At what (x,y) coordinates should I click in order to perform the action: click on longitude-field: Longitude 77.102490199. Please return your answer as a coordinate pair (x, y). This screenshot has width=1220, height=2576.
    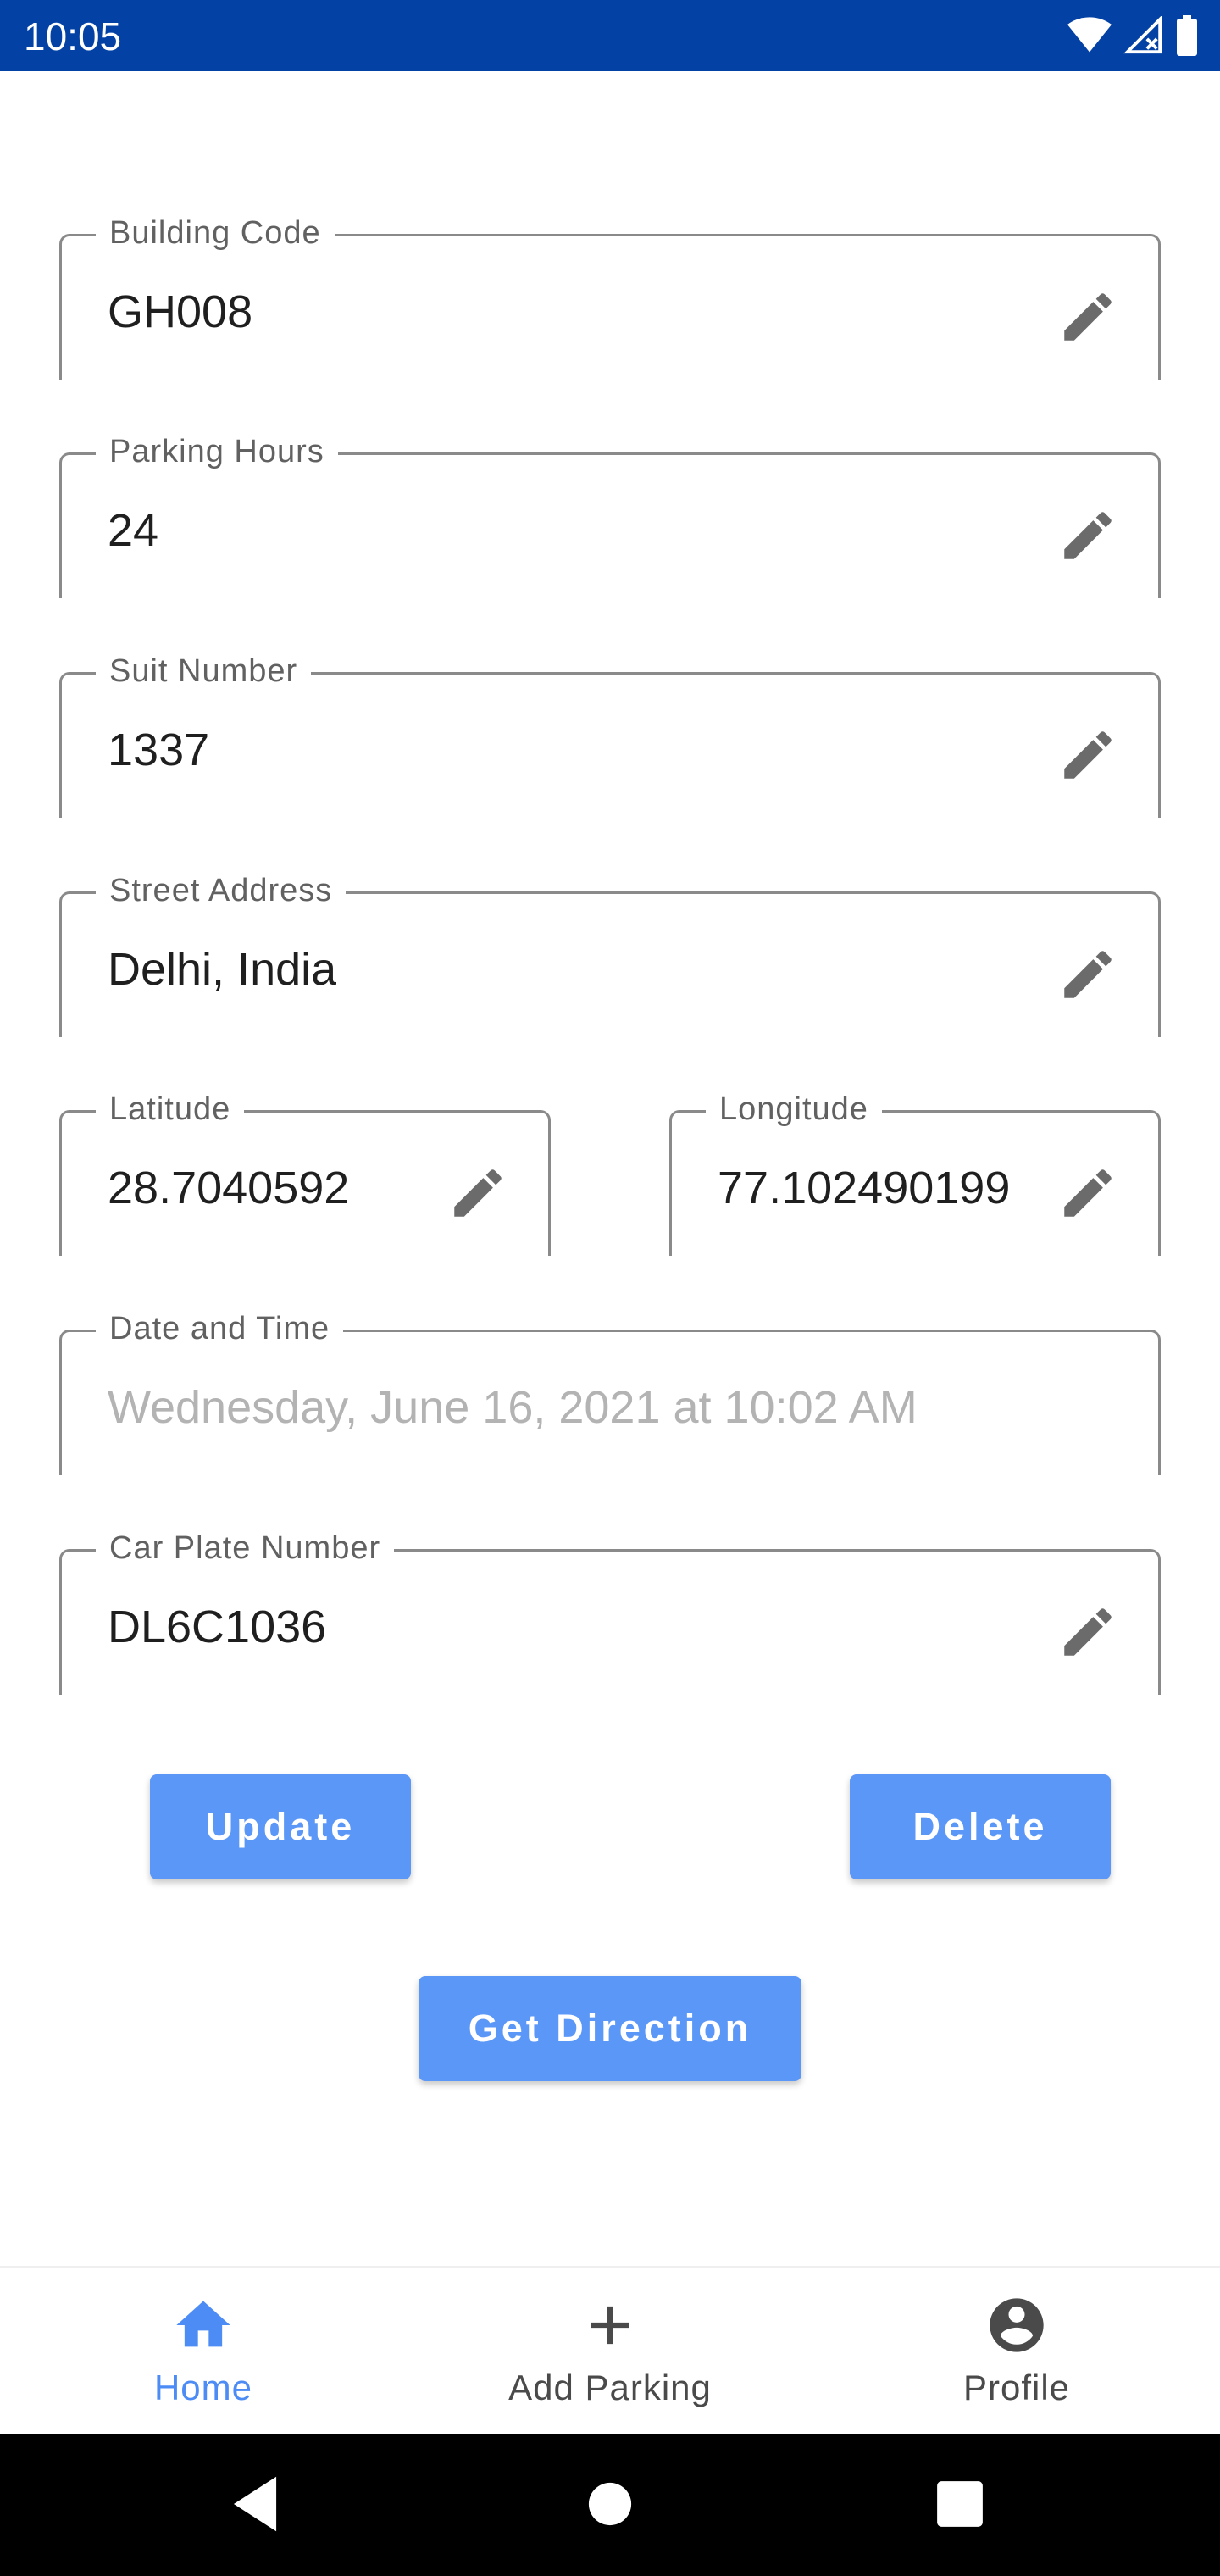
    Looking at the image, I should click on (915, 1173).